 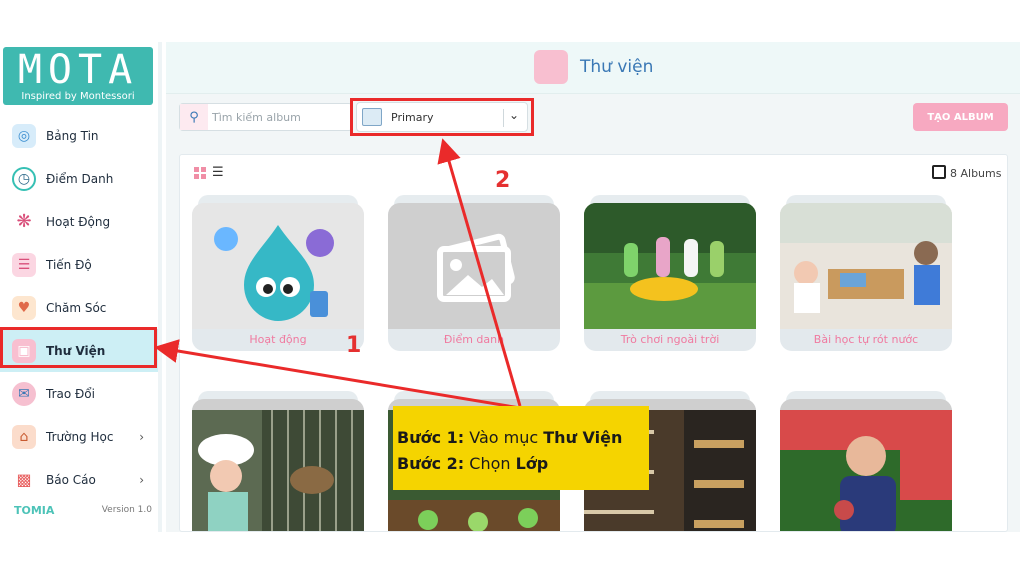 I want to click on step1-text: Vào mục, so click(x=504, y=437).